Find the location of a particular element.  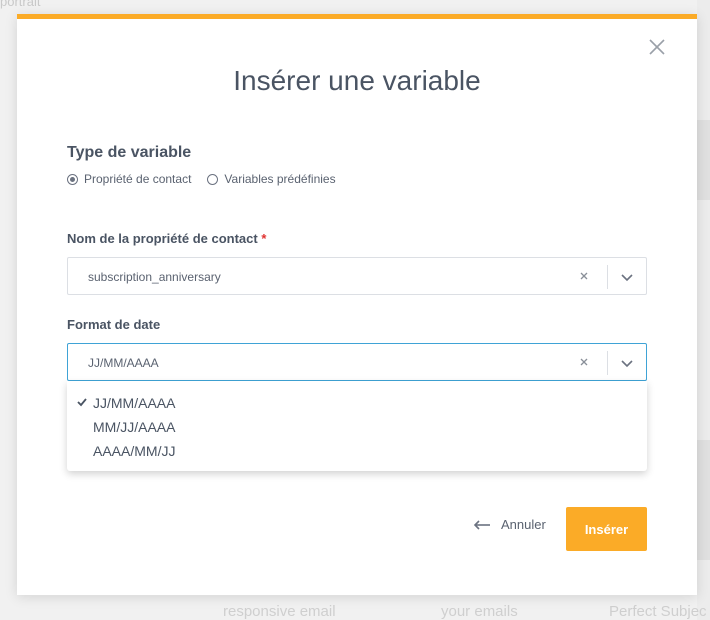

contact-property-select: subscription_anniversary is located at coordinates (357, 276).